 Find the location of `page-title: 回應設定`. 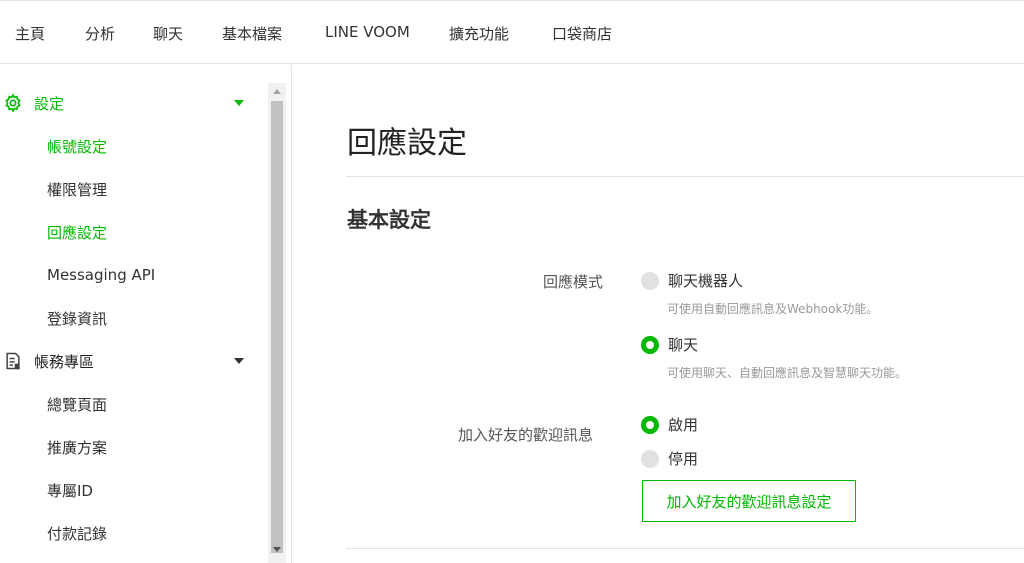

page-title: 回應設定 is located at coordinates (407, 143).